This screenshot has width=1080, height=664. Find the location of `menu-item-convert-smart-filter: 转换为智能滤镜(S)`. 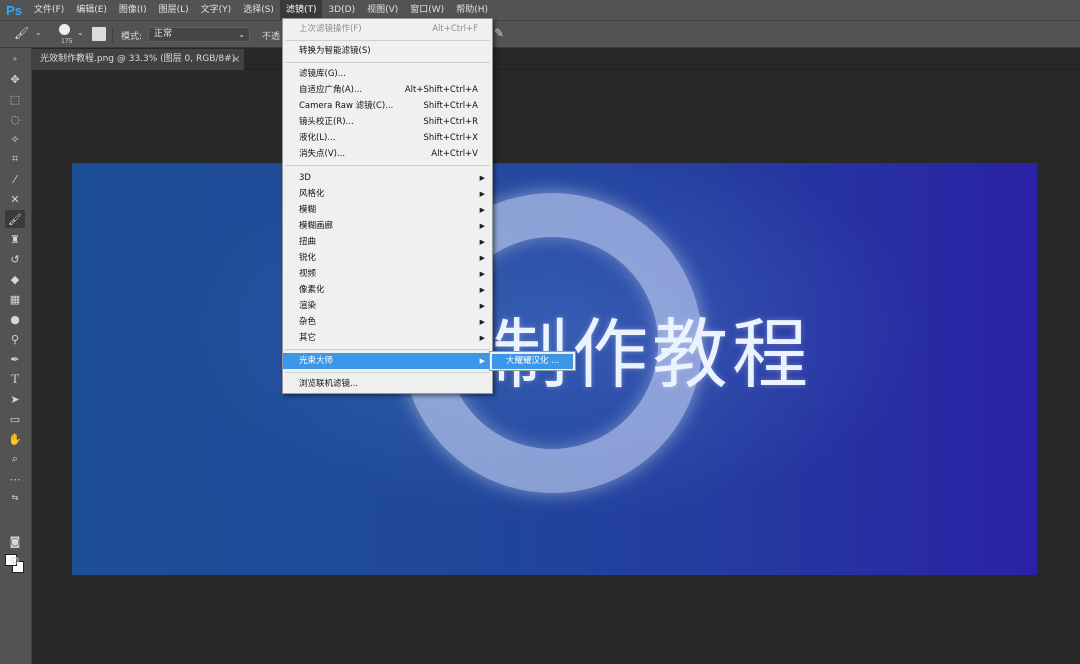

menu-item-convert-smart-filter: 转换为智能滤镜(S) is located at coordinates (387, 51).